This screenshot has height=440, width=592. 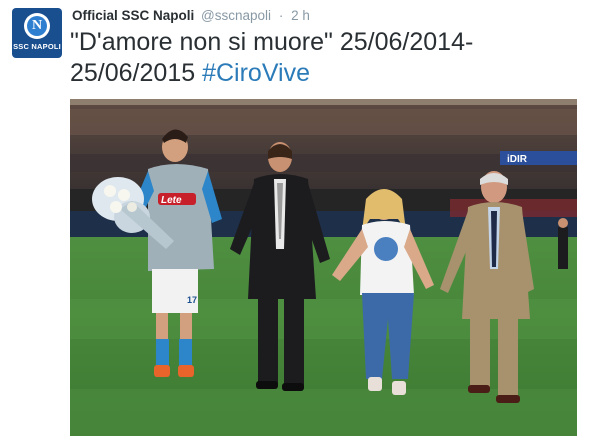 What do you see at coordinates (323, 122) in the screenshot?
I see `stand-crowd-band` at bounding box center [323, 122].